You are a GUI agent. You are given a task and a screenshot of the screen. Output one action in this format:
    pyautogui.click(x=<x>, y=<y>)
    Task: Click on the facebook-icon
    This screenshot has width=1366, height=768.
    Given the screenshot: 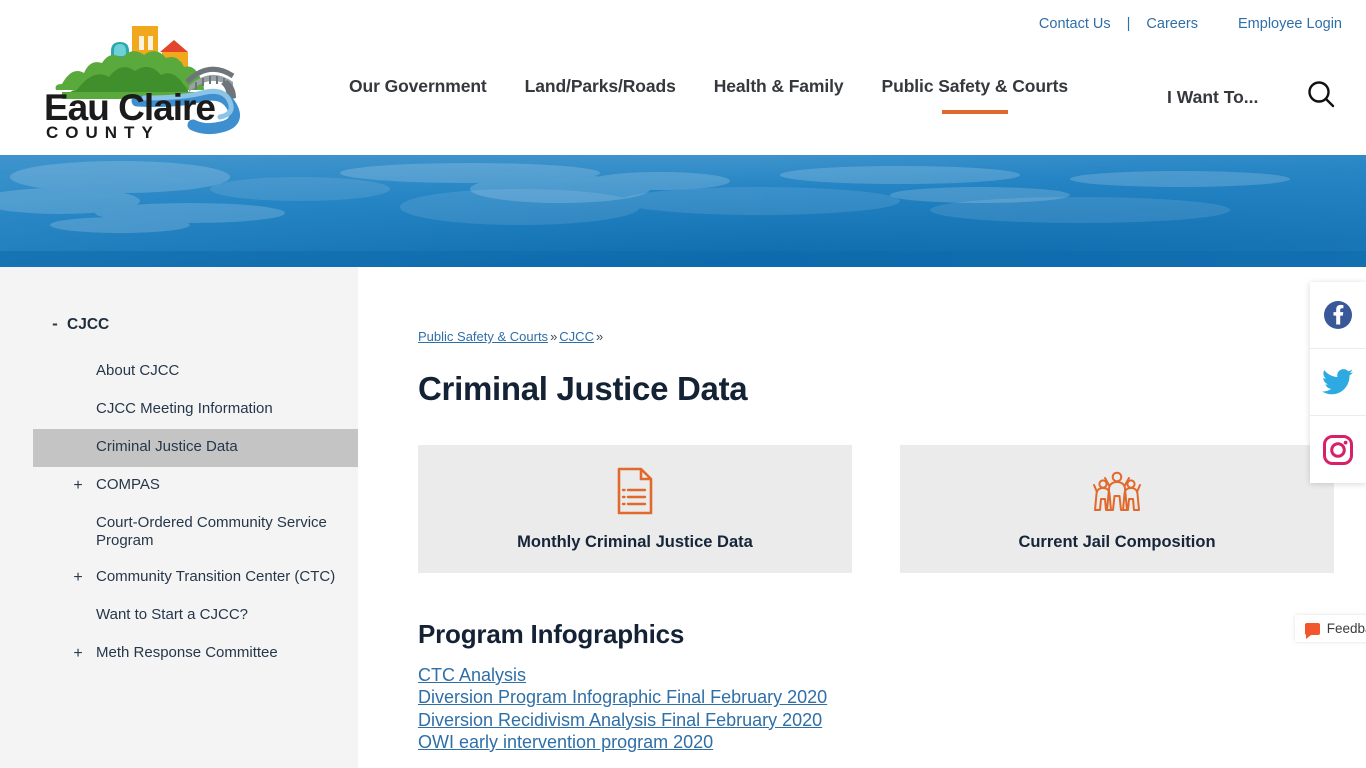 What is the action you would take?
    pyautogui.click(x=1338, y=315)
    